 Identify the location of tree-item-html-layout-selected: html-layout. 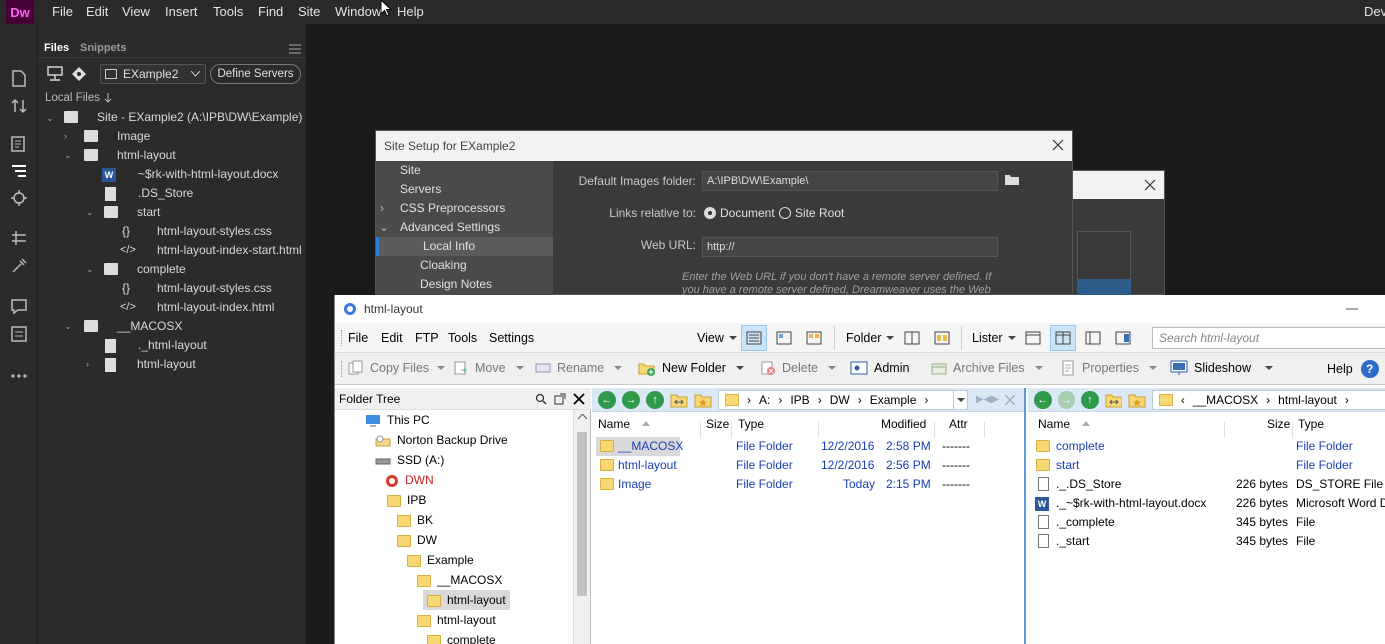
(466, 600).